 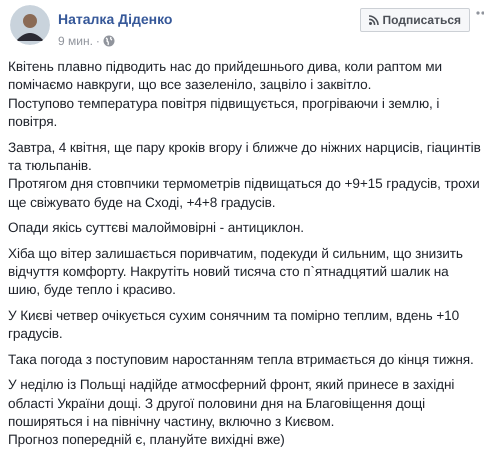 I want to click on post-text: Така погода з поступовим наростанням тепла втримається до кінця тижня., so click(x=241, y=359).